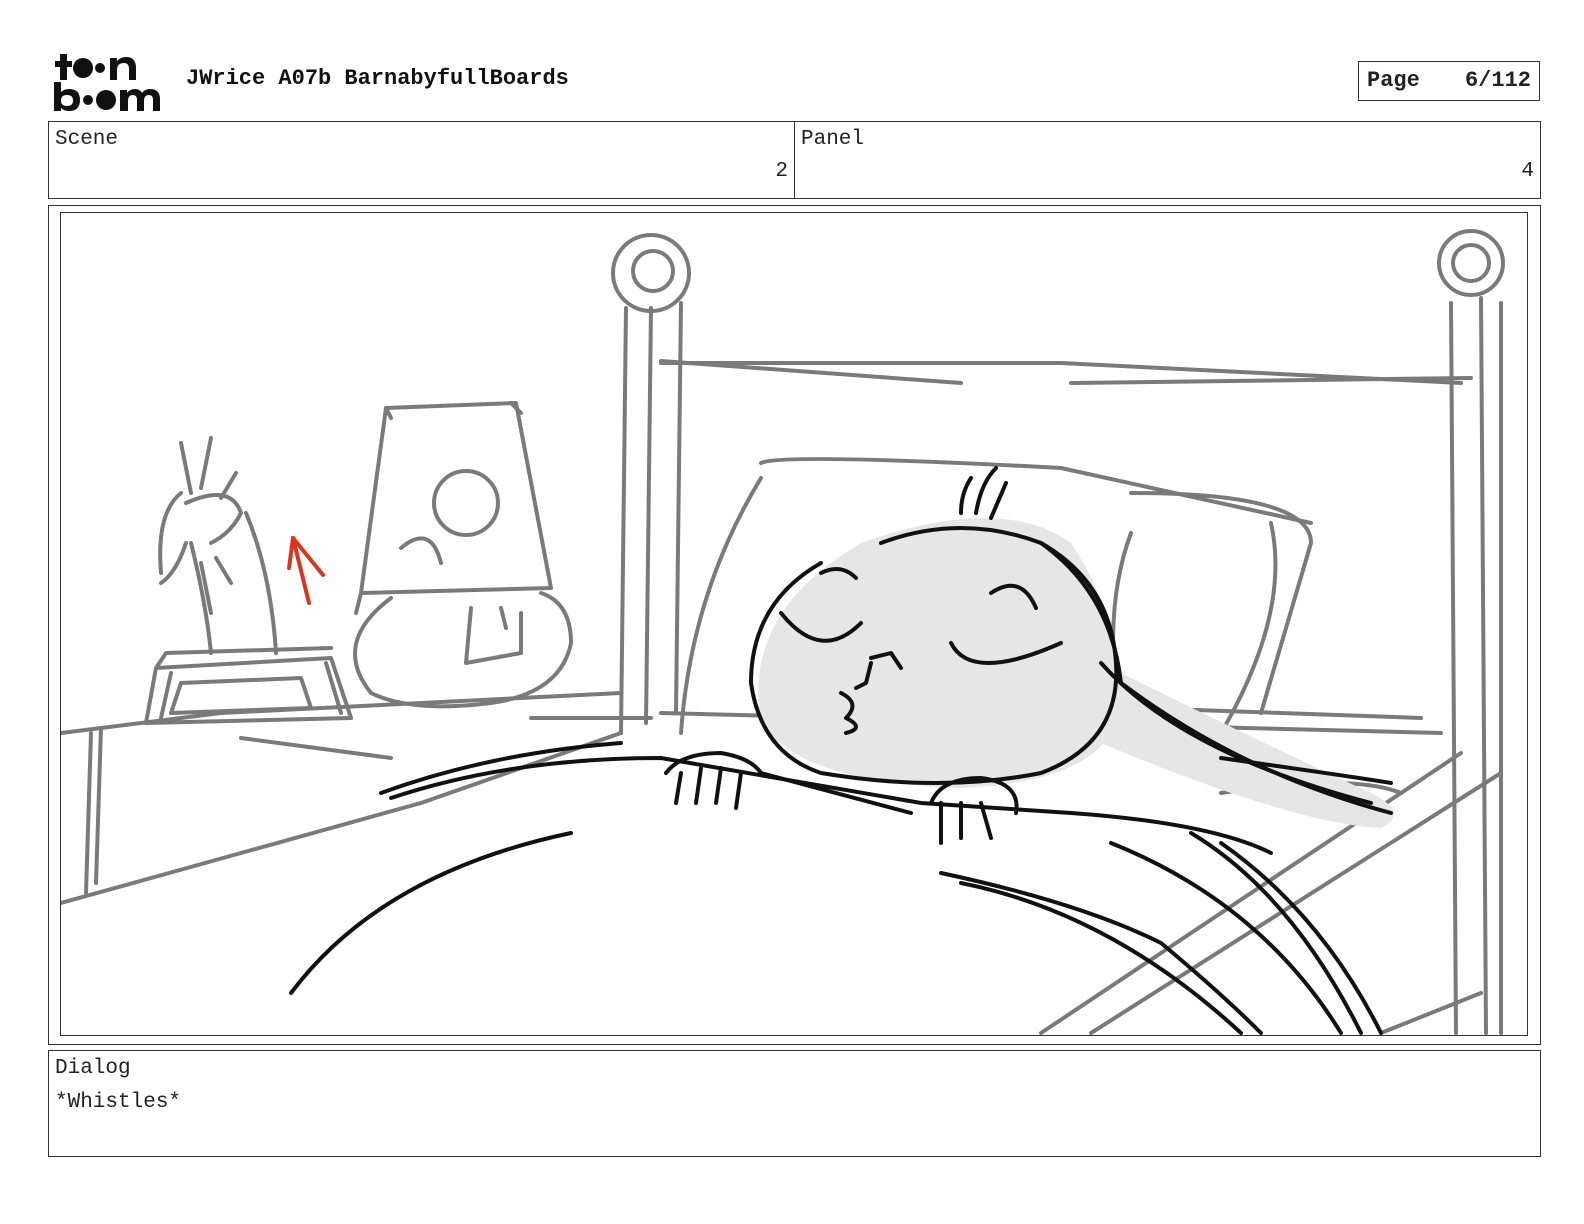 Image resolution: width=1584 pixels, height=1224 pixels. Describe the element at coordinates (118, 1102) in the screenshot. I see `dialog-text: *Whistles*` at that location.